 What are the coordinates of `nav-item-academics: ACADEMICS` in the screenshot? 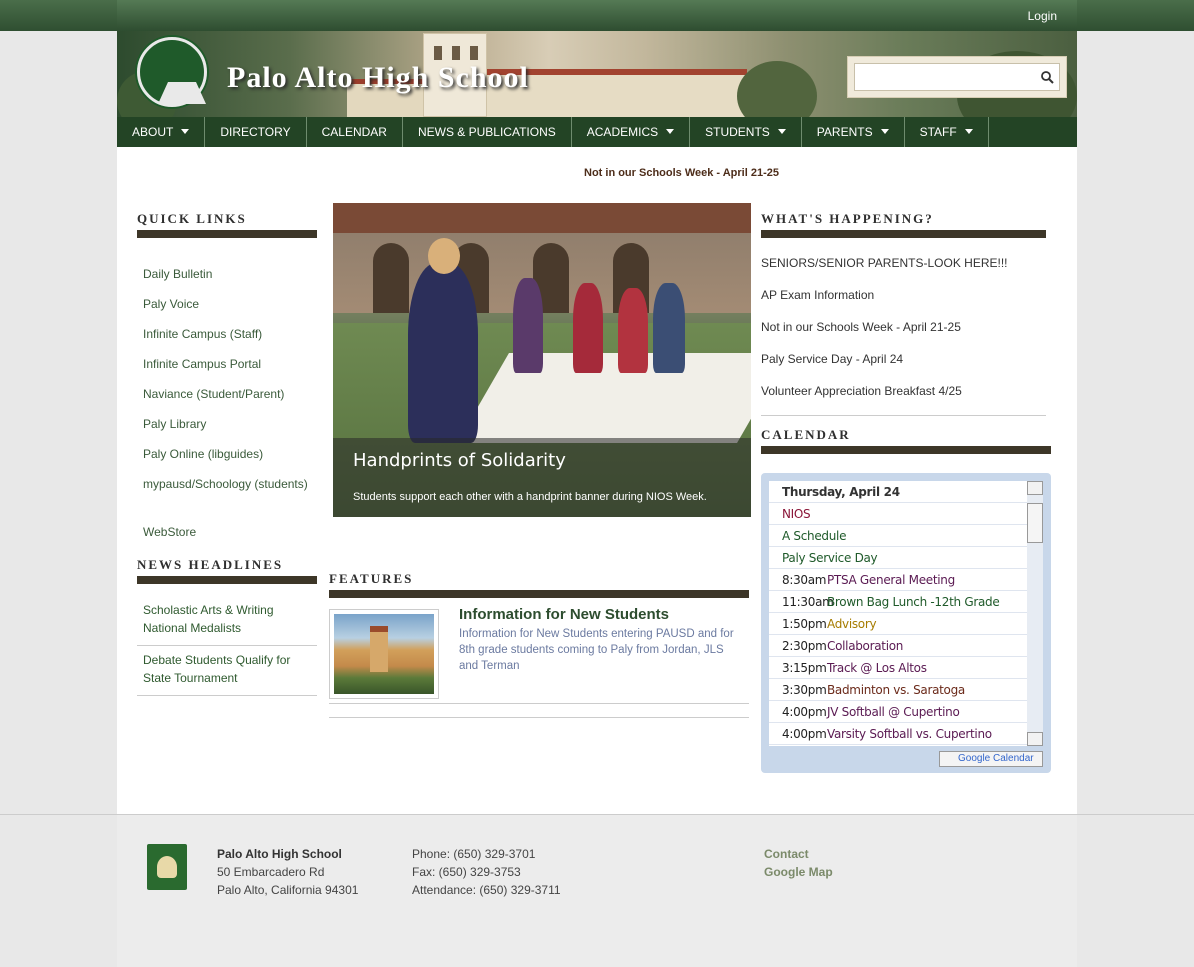 It's located at (631, 132).